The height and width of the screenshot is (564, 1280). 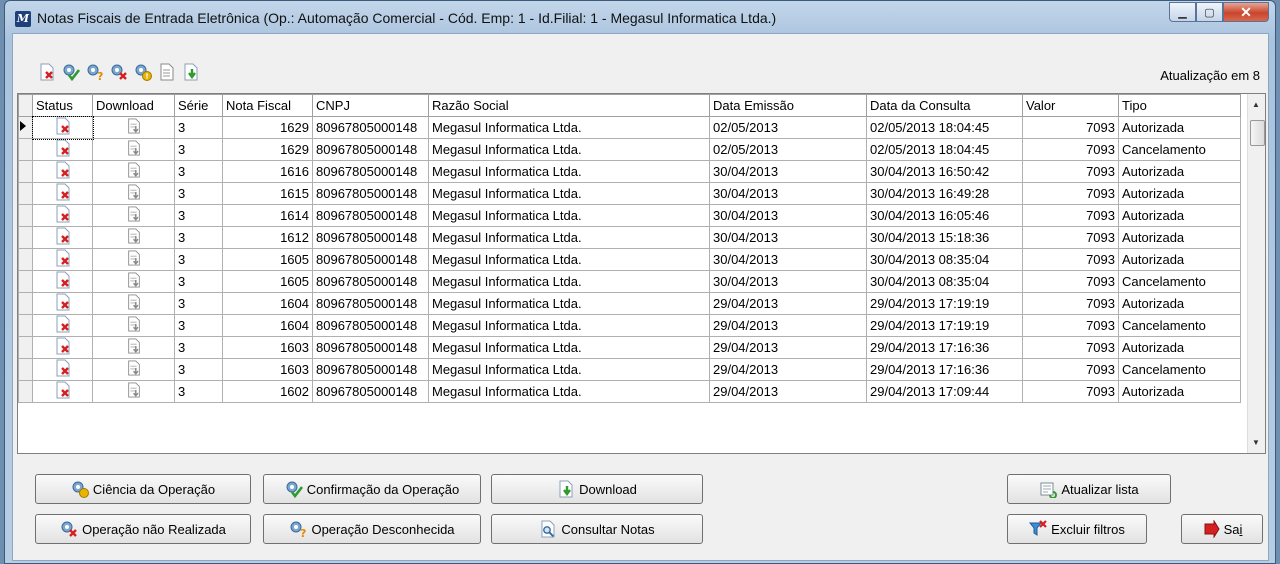 I want to click on reject-icon, so click(x=47, y=72).